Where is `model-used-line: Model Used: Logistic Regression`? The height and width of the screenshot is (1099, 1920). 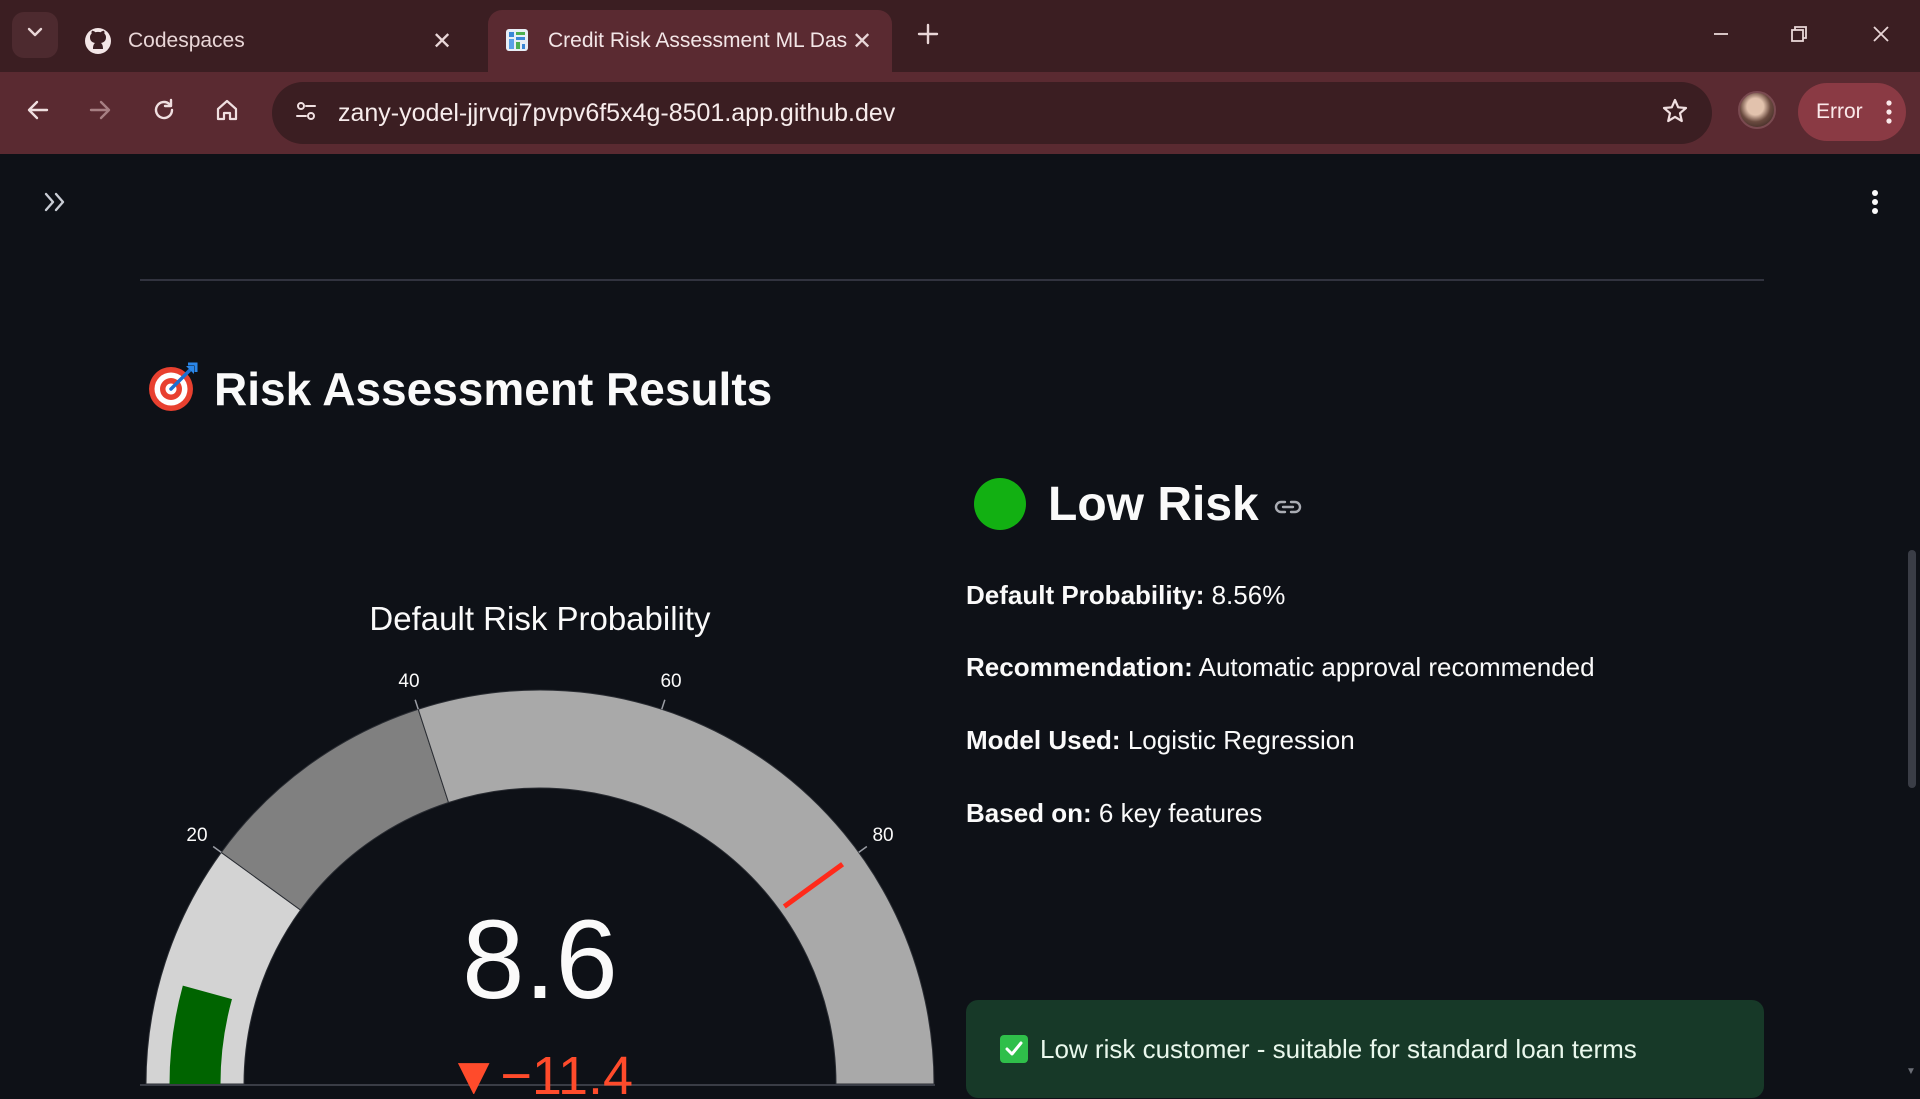 model-used-line: Model Used: Logistic Regression is located at coordinates (1160, 740).